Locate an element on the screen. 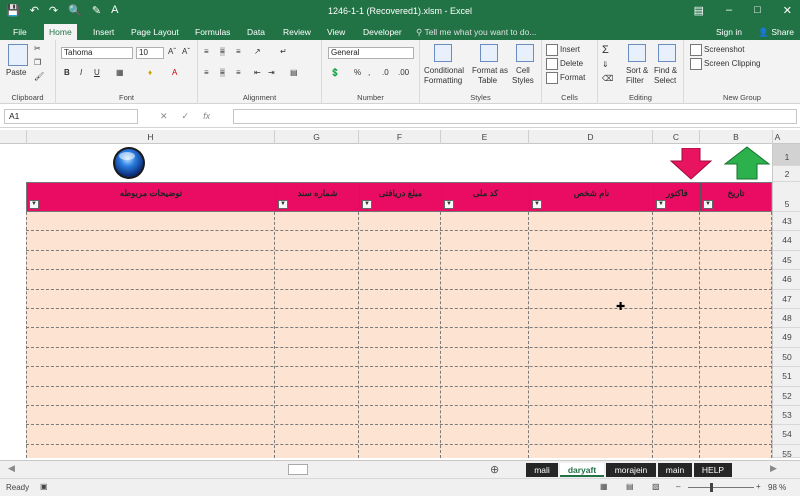  arrow-up-icon is located at coordinates (747, 163).